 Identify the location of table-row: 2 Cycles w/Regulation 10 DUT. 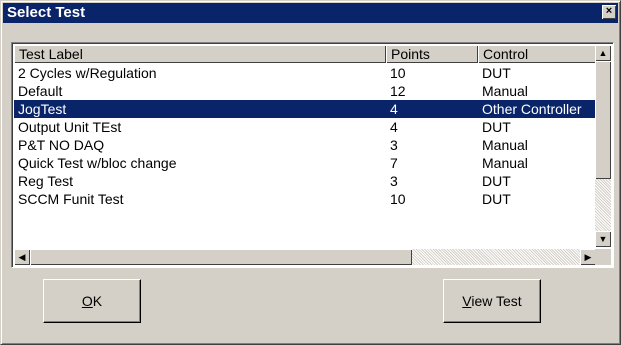
(305, 73).